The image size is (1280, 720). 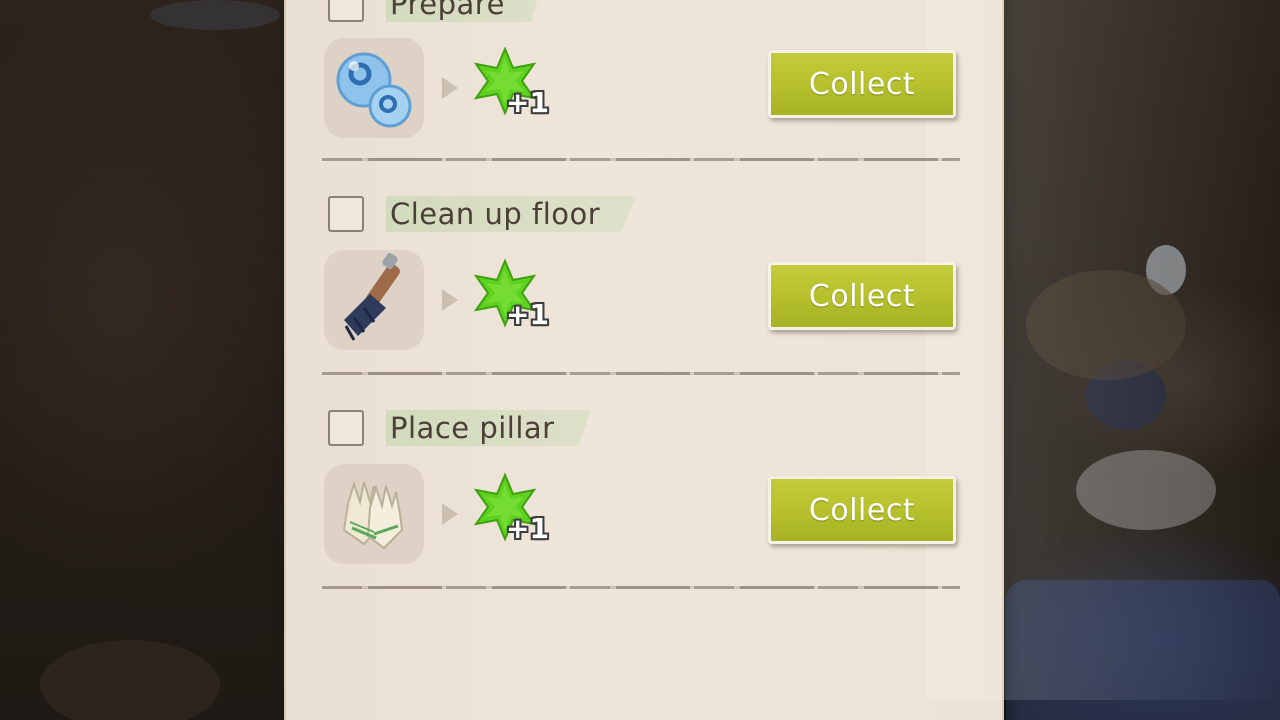 I want to click on task-row-prepare: Prepare +1 Collect, so click(x=644, y=77).